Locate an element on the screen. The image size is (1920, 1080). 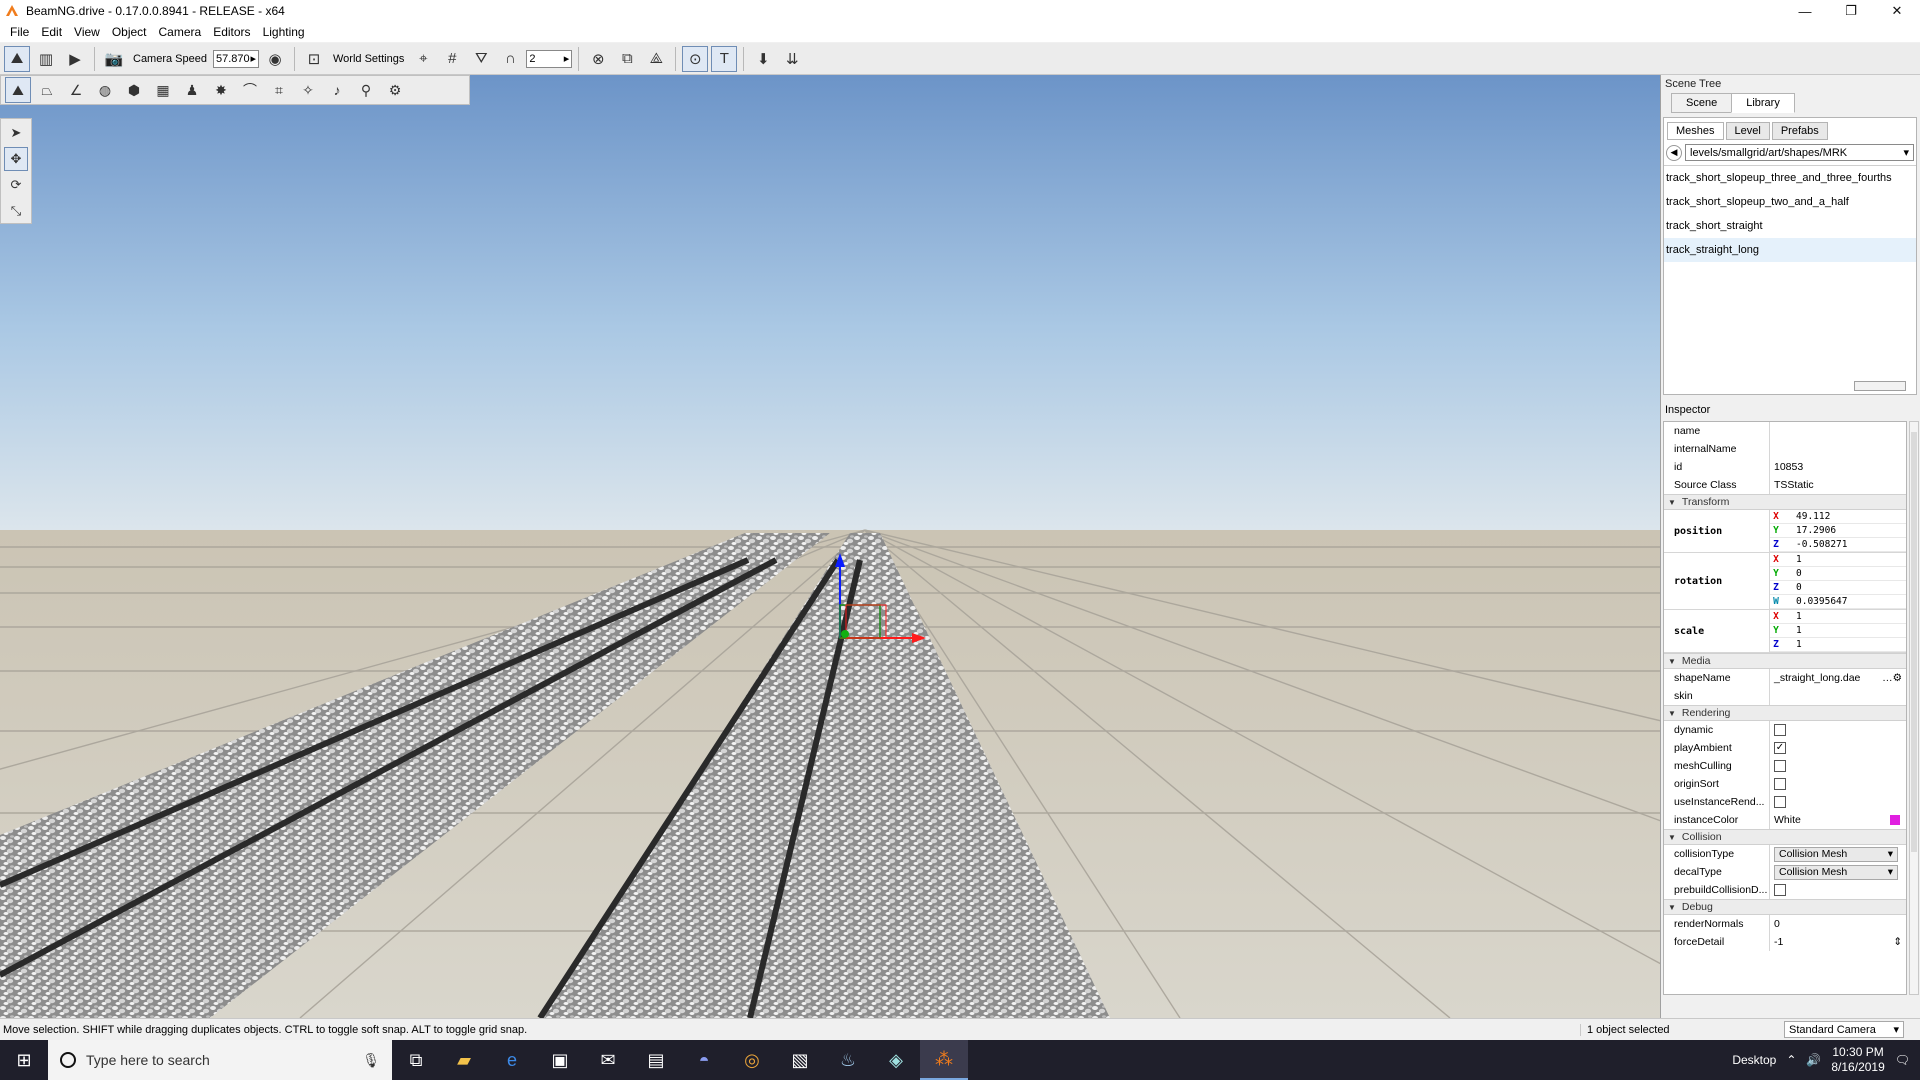
skin-value is located at coordinates (1838, 696).